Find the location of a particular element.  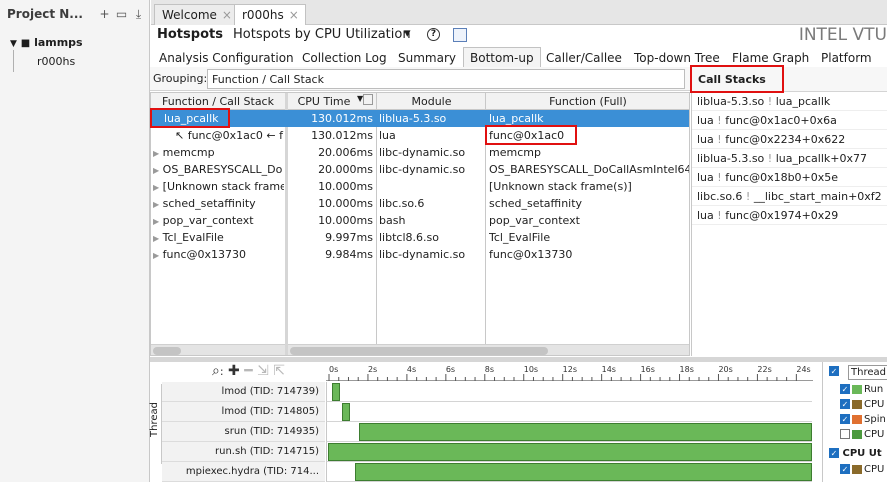

thread-label: lmod (TID: 714739) is located at coordinates (243, 392).